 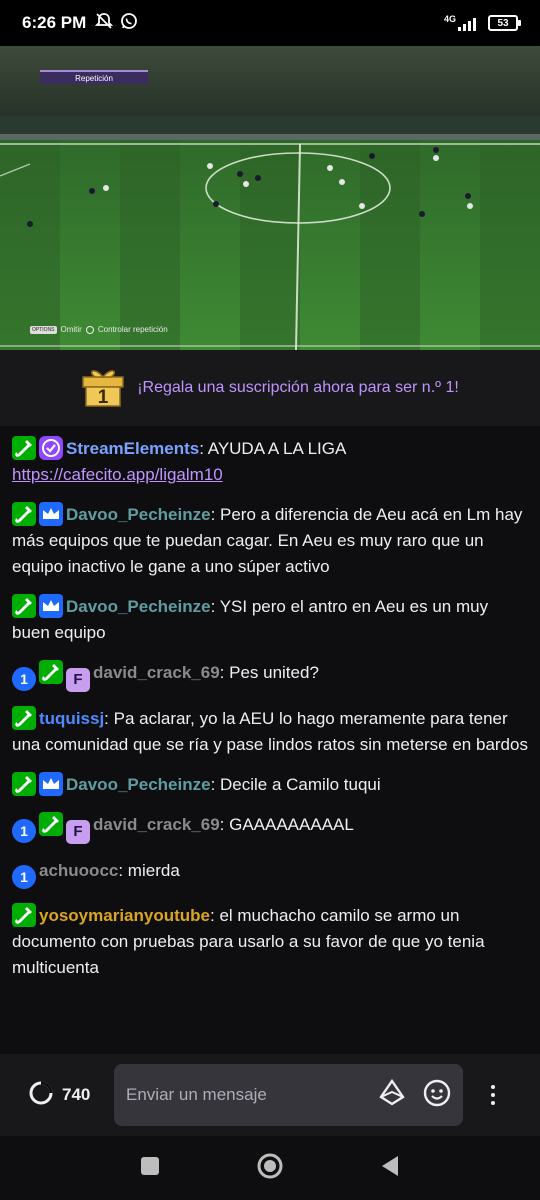 I want to click on emote-icon, so click(x=437, y=1095).